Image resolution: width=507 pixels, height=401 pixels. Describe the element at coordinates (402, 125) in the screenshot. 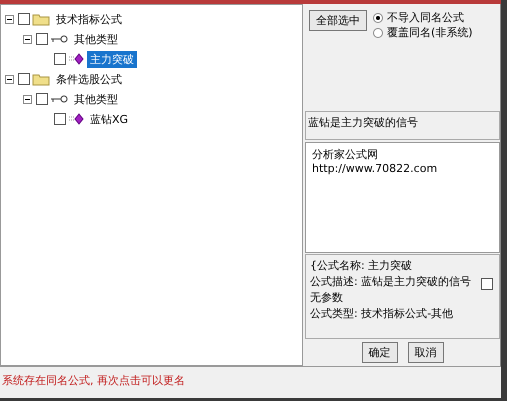

I see `description-text: 蓝钻是主力突破的信号` at that location.